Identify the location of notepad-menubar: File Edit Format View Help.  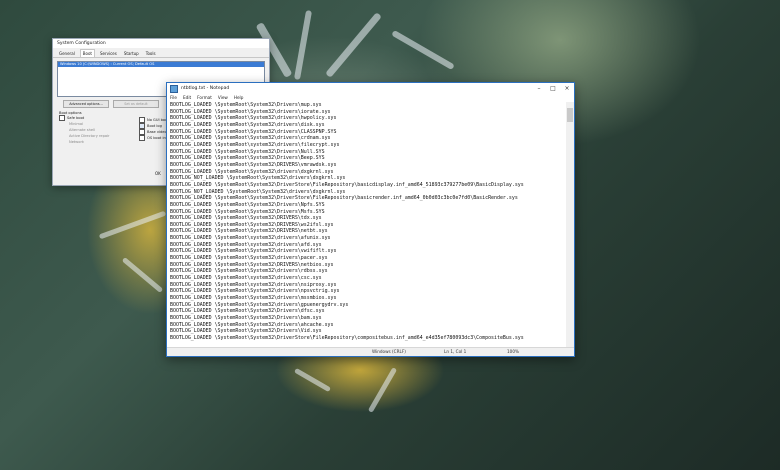
(370, 97).